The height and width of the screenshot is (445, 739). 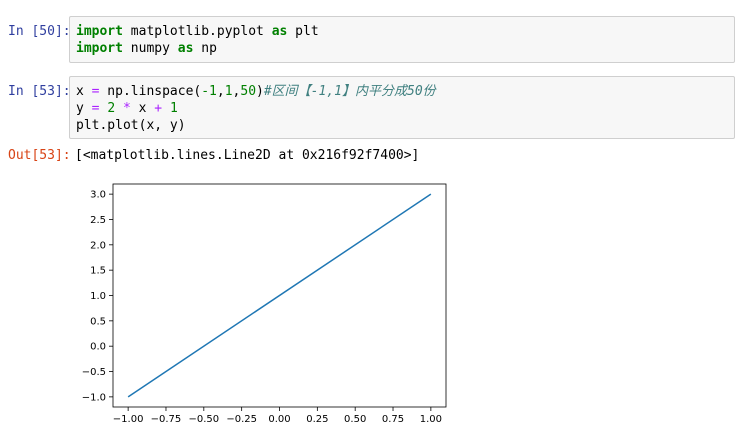 What do you see at coordinates (98, 220) in the screenshot?
I see `y-tick-label: 2.5` at bounding box center [98, 220].